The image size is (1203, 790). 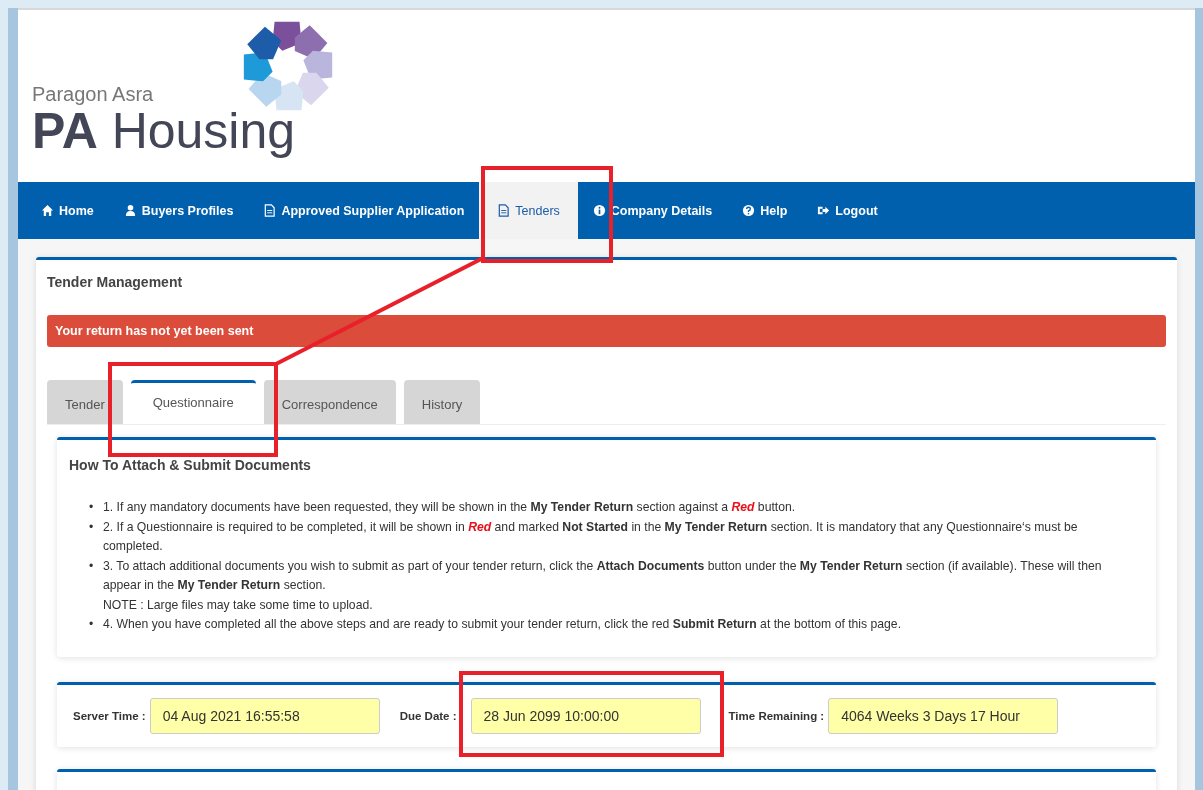 I want to click on nav-item: Approved Supplier Application, so click(x=364, y=210).